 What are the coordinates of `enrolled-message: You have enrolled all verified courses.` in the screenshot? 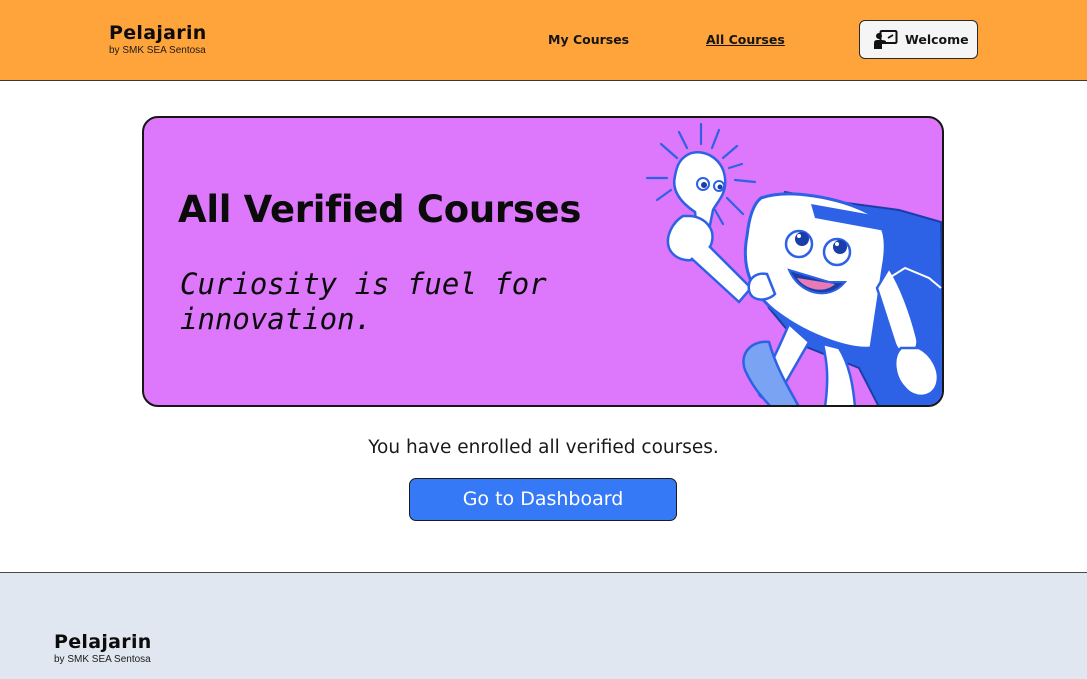 It's located at (543, 447).